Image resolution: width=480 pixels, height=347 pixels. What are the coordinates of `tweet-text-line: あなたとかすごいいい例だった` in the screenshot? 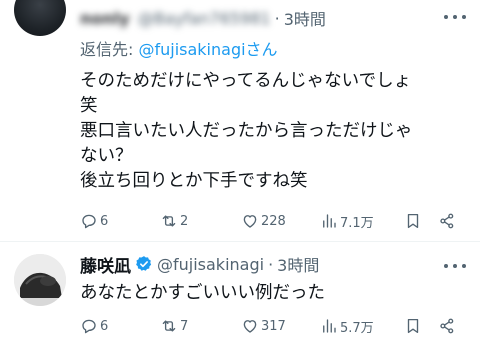 It's located at (202, 293).